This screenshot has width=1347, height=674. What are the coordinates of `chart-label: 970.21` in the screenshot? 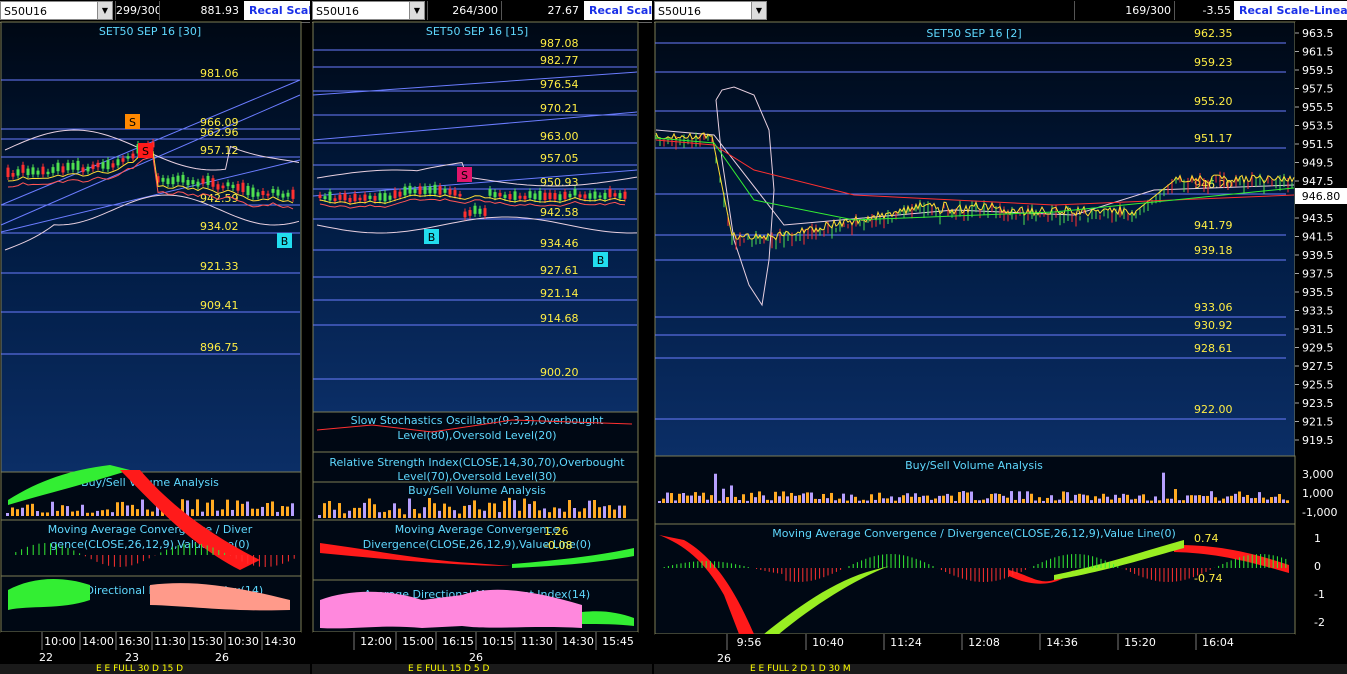 It's located at (559, 108).